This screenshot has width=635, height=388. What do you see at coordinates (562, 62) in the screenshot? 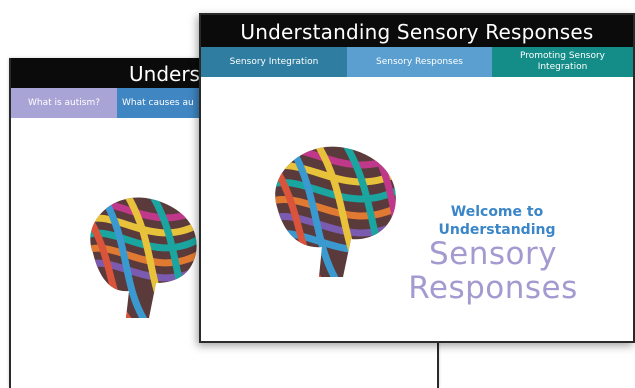
I see `tab-promoting-sensory-integration: Promoting Sensory Integration` at bounding box center [562, 62].